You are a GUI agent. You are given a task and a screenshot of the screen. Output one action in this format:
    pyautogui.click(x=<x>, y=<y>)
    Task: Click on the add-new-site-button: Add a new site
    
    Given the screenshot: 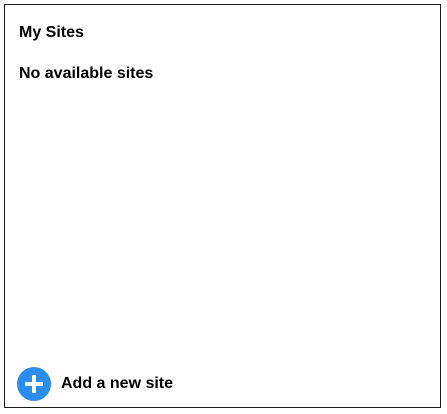 What is the action you would take?
    pyautogui.click(x=95, y=384)
    